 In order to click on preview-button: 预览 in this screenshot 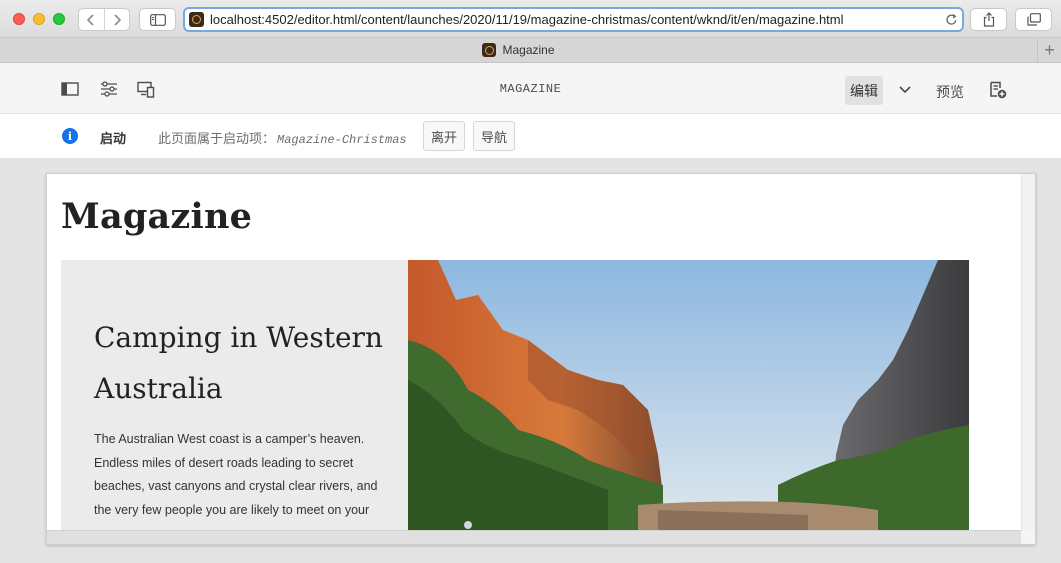, I will do `click(950, 92)`.